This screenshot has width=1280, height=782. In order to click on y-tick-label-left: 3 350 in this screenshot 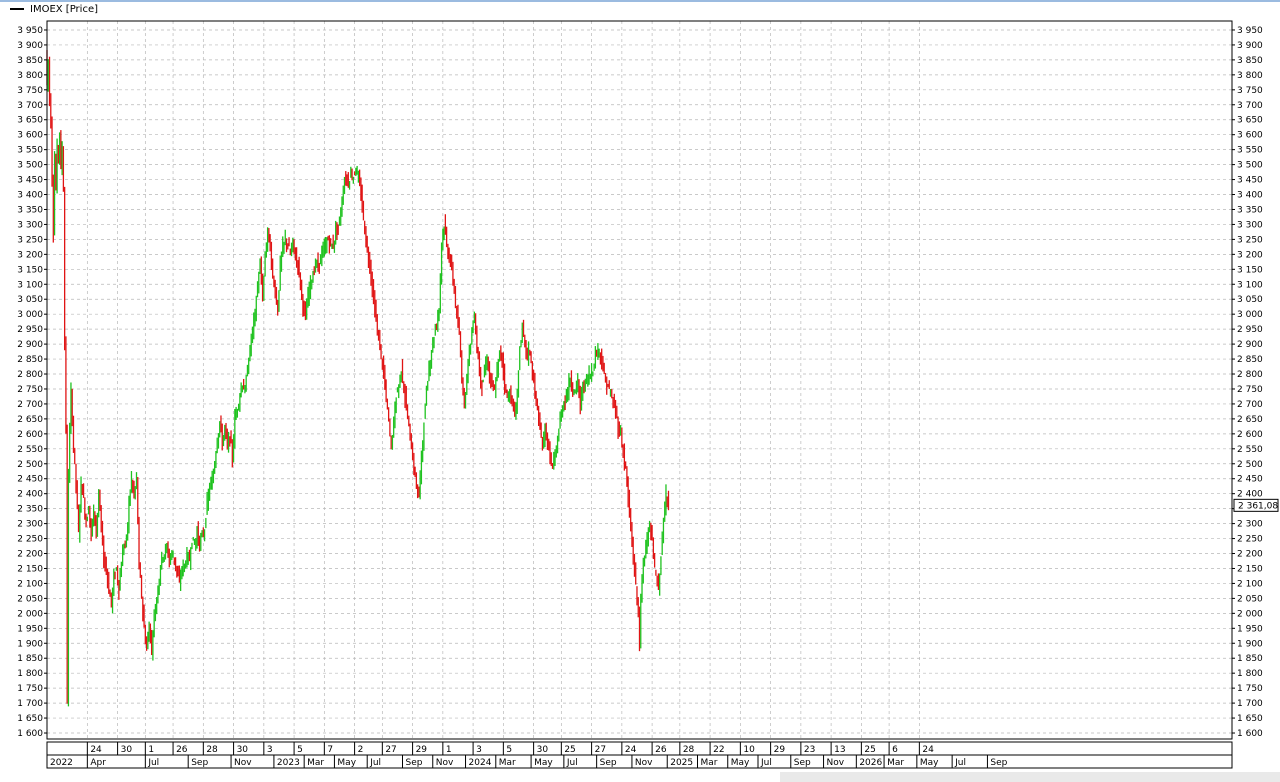, I will do `click(30, 210)`.